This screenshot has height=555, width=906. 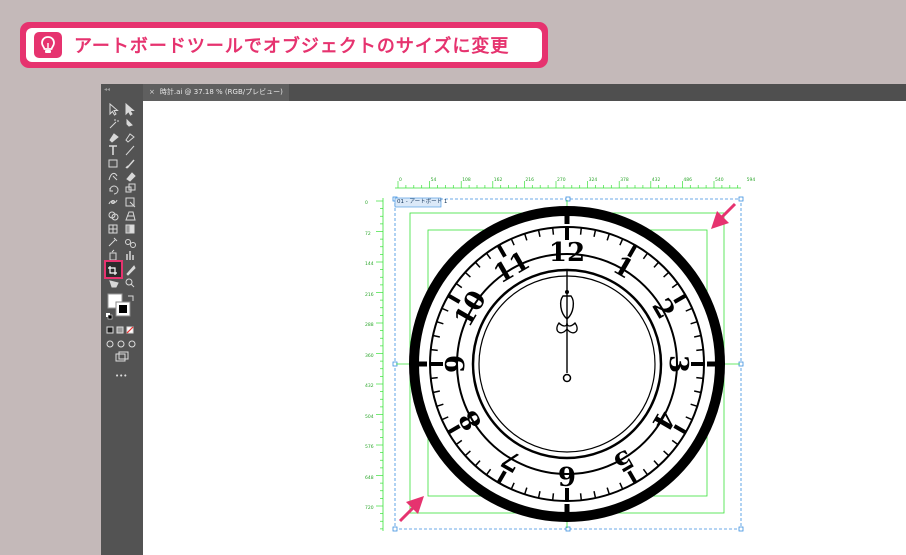 What do you see at coordinates (120, 330) in the screenshot?
I see `gradient-mode-icon` at bounding box center [120, 330].